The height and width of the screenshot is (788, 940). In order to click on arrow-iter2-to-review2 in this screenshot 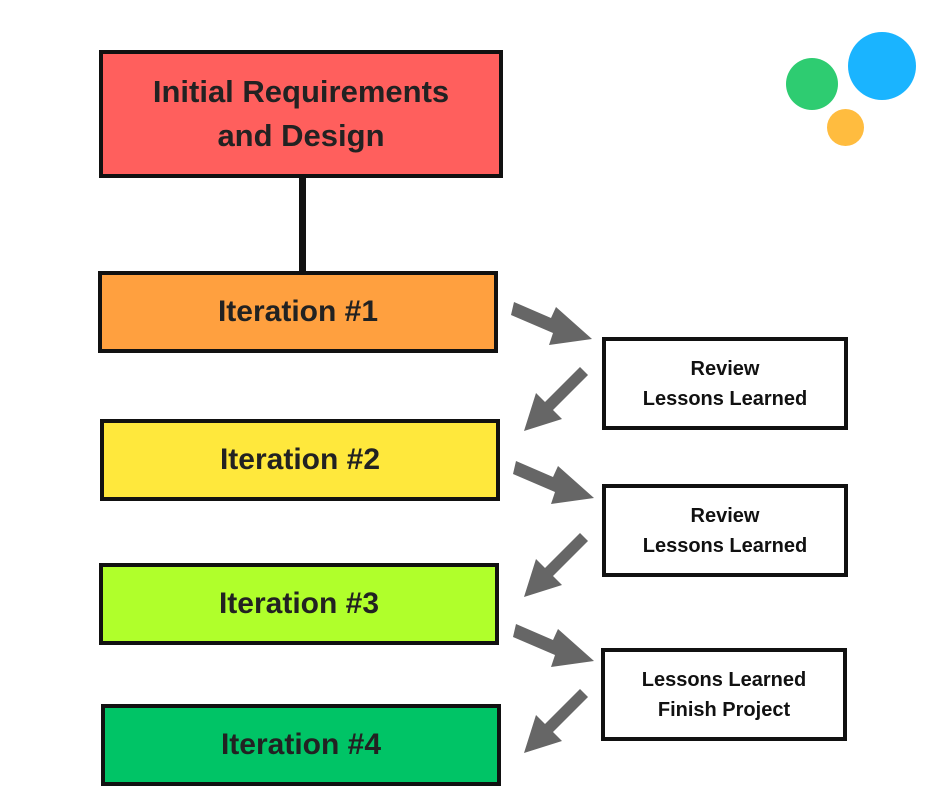, I will do `click(553, 482)`.